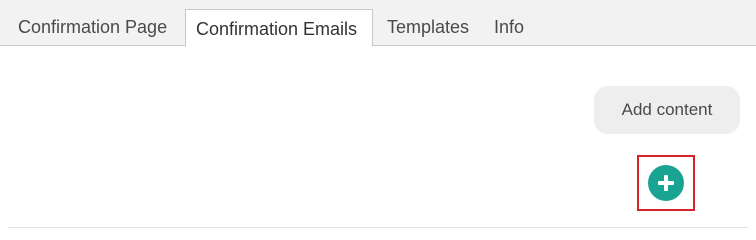 The image size is (756, 240). What do you see at coordinates (667, 110) in the screenshot?
I see `add-content-button: Add content` at bounding box center [667, 110].